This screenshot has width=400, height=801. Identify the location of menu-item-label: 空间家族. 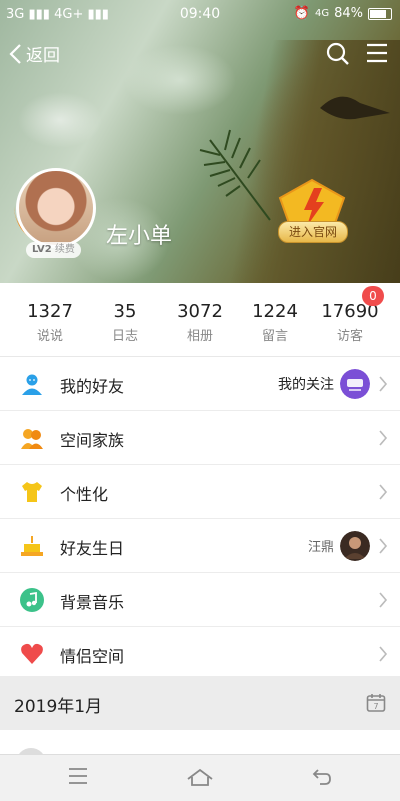
(92, 440).